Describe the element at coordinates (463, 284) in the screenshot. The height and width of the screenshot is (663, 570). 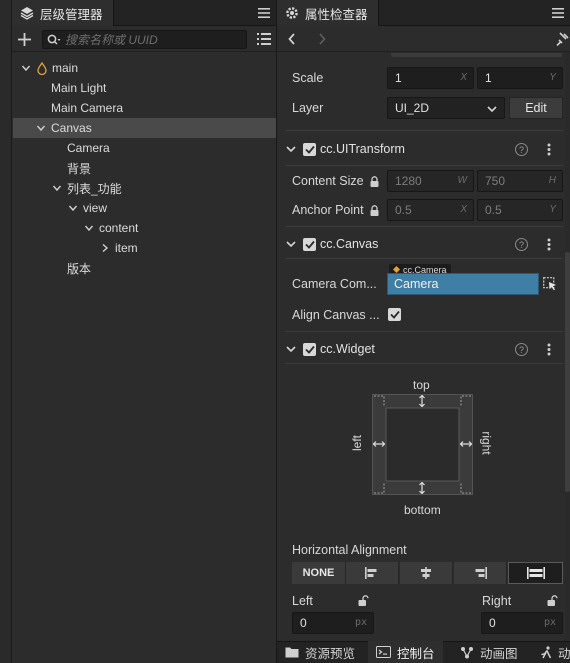
I see `camera-component-field: Camera` at that location.